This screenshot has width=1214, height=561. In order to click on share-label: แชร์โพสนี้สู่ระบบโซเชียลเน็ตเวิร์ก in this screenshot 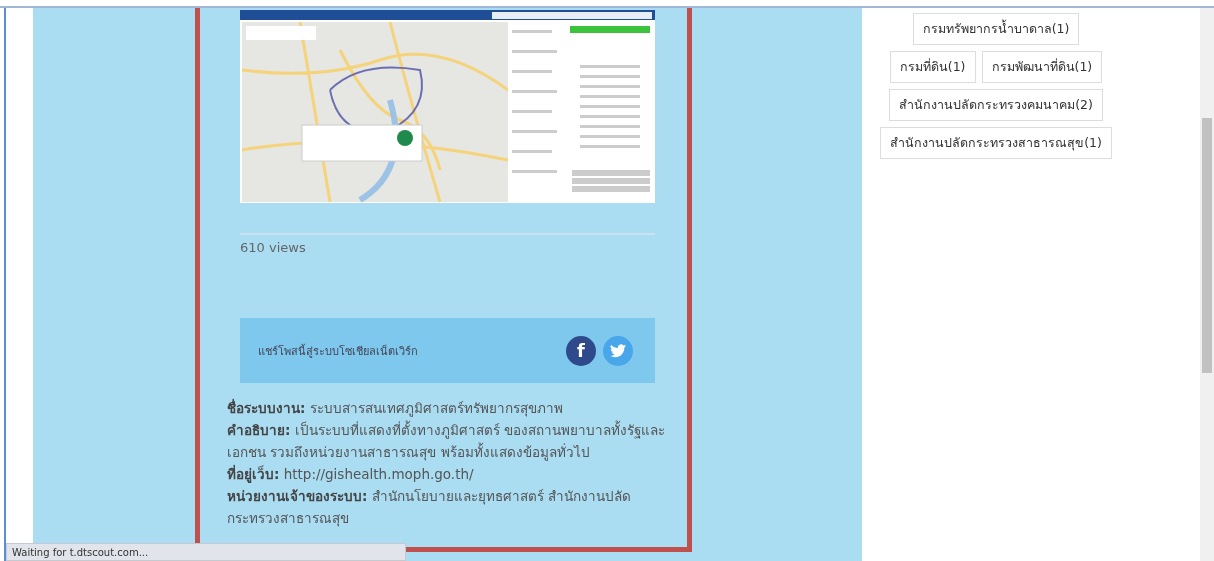, I will do `click(338, 351)`.